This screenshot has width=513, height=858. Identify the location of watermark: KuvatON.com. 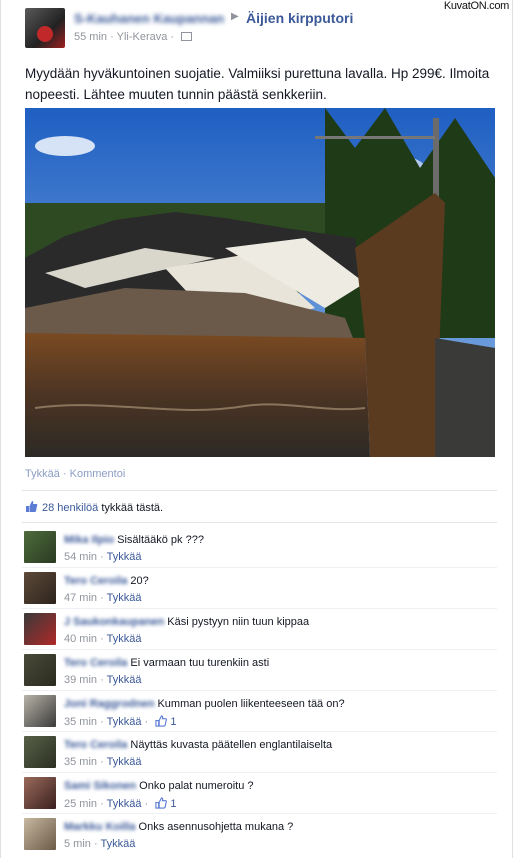
(476, 6).